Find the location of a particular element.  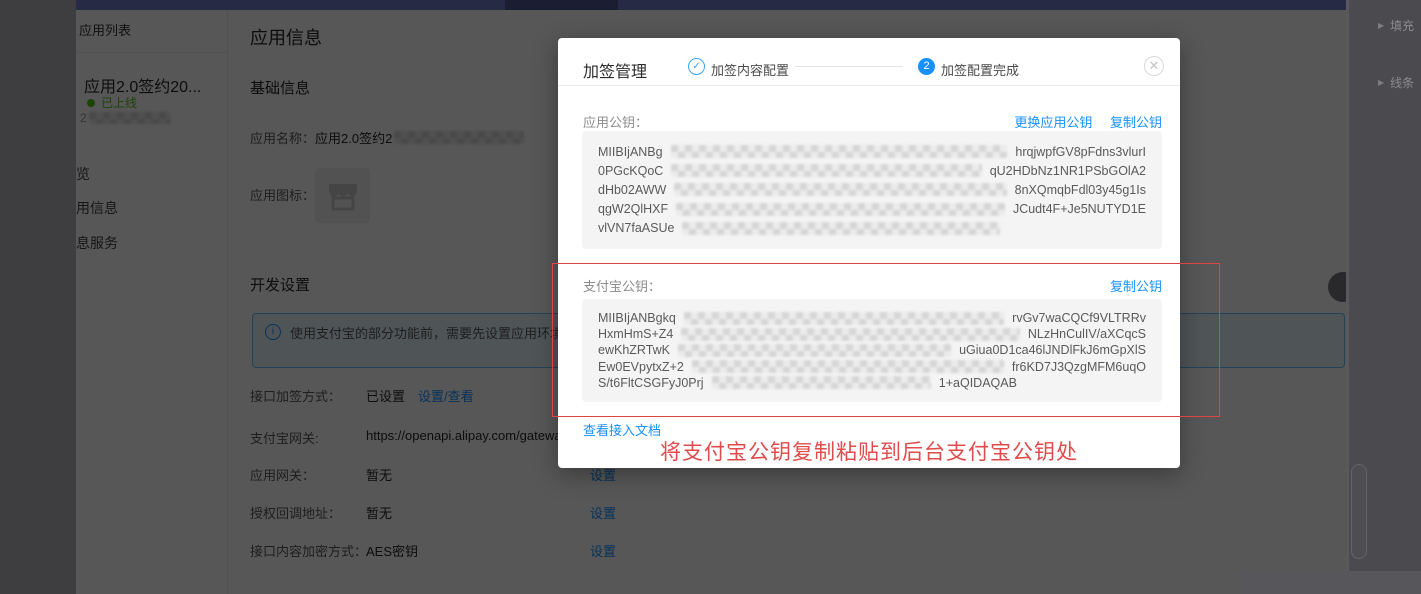

editor-left-strip is located at coordinates (38, 297).